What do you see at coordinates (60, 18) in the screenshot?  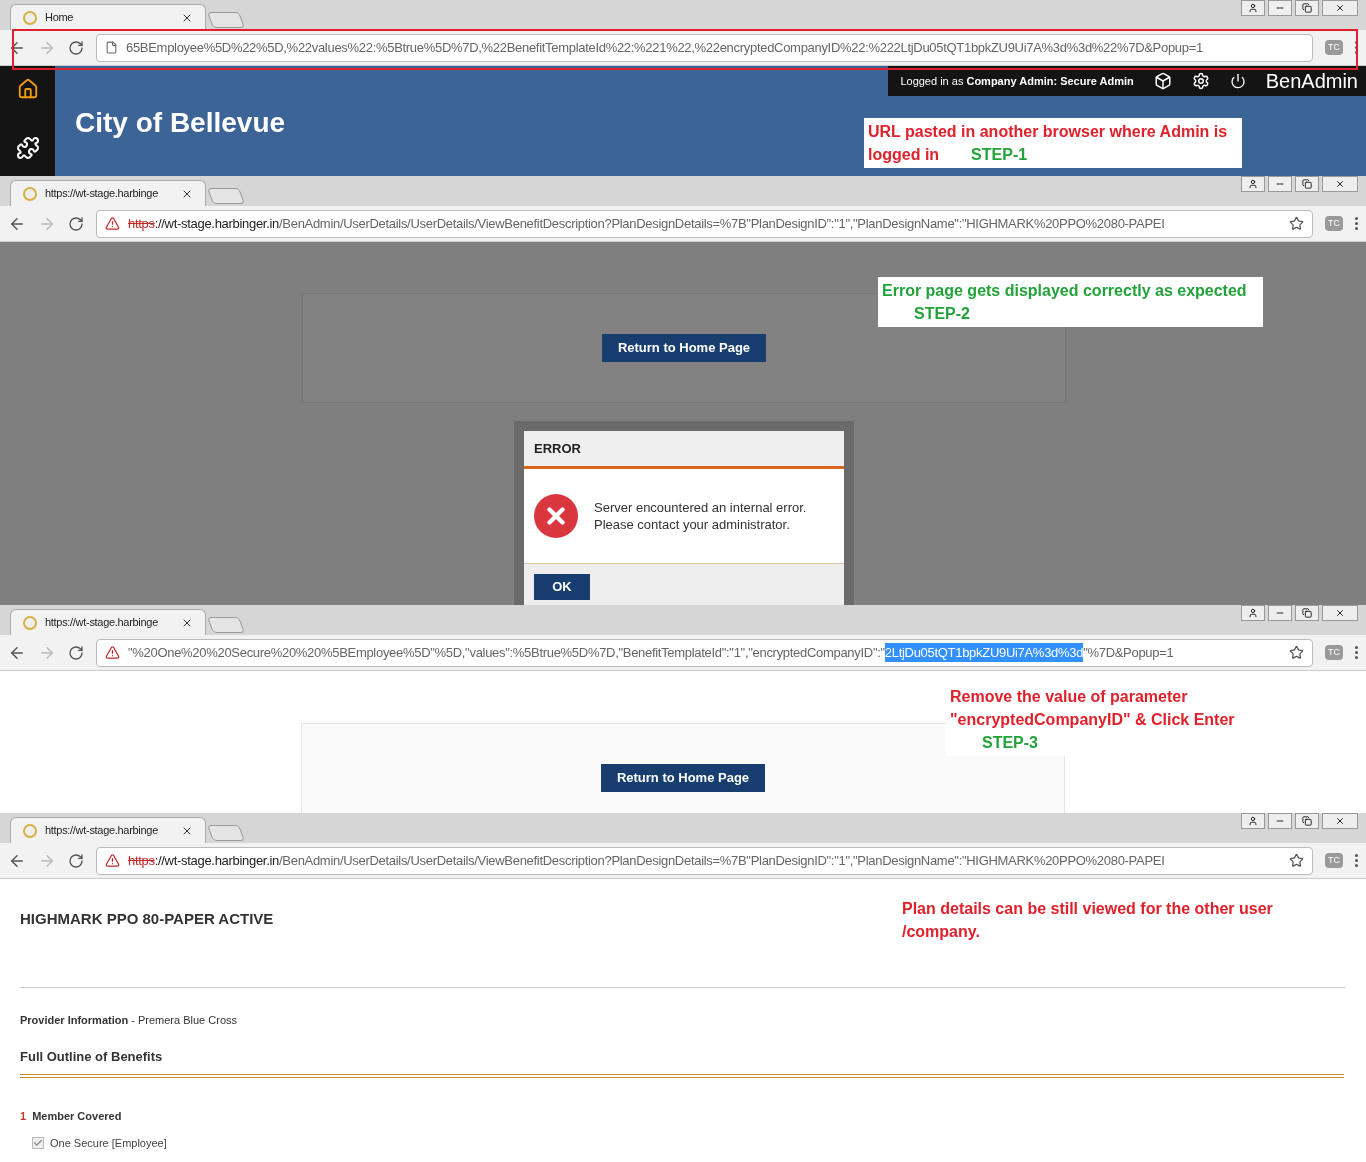 I see `tab-title: Home` at bounding box center [60, 18].